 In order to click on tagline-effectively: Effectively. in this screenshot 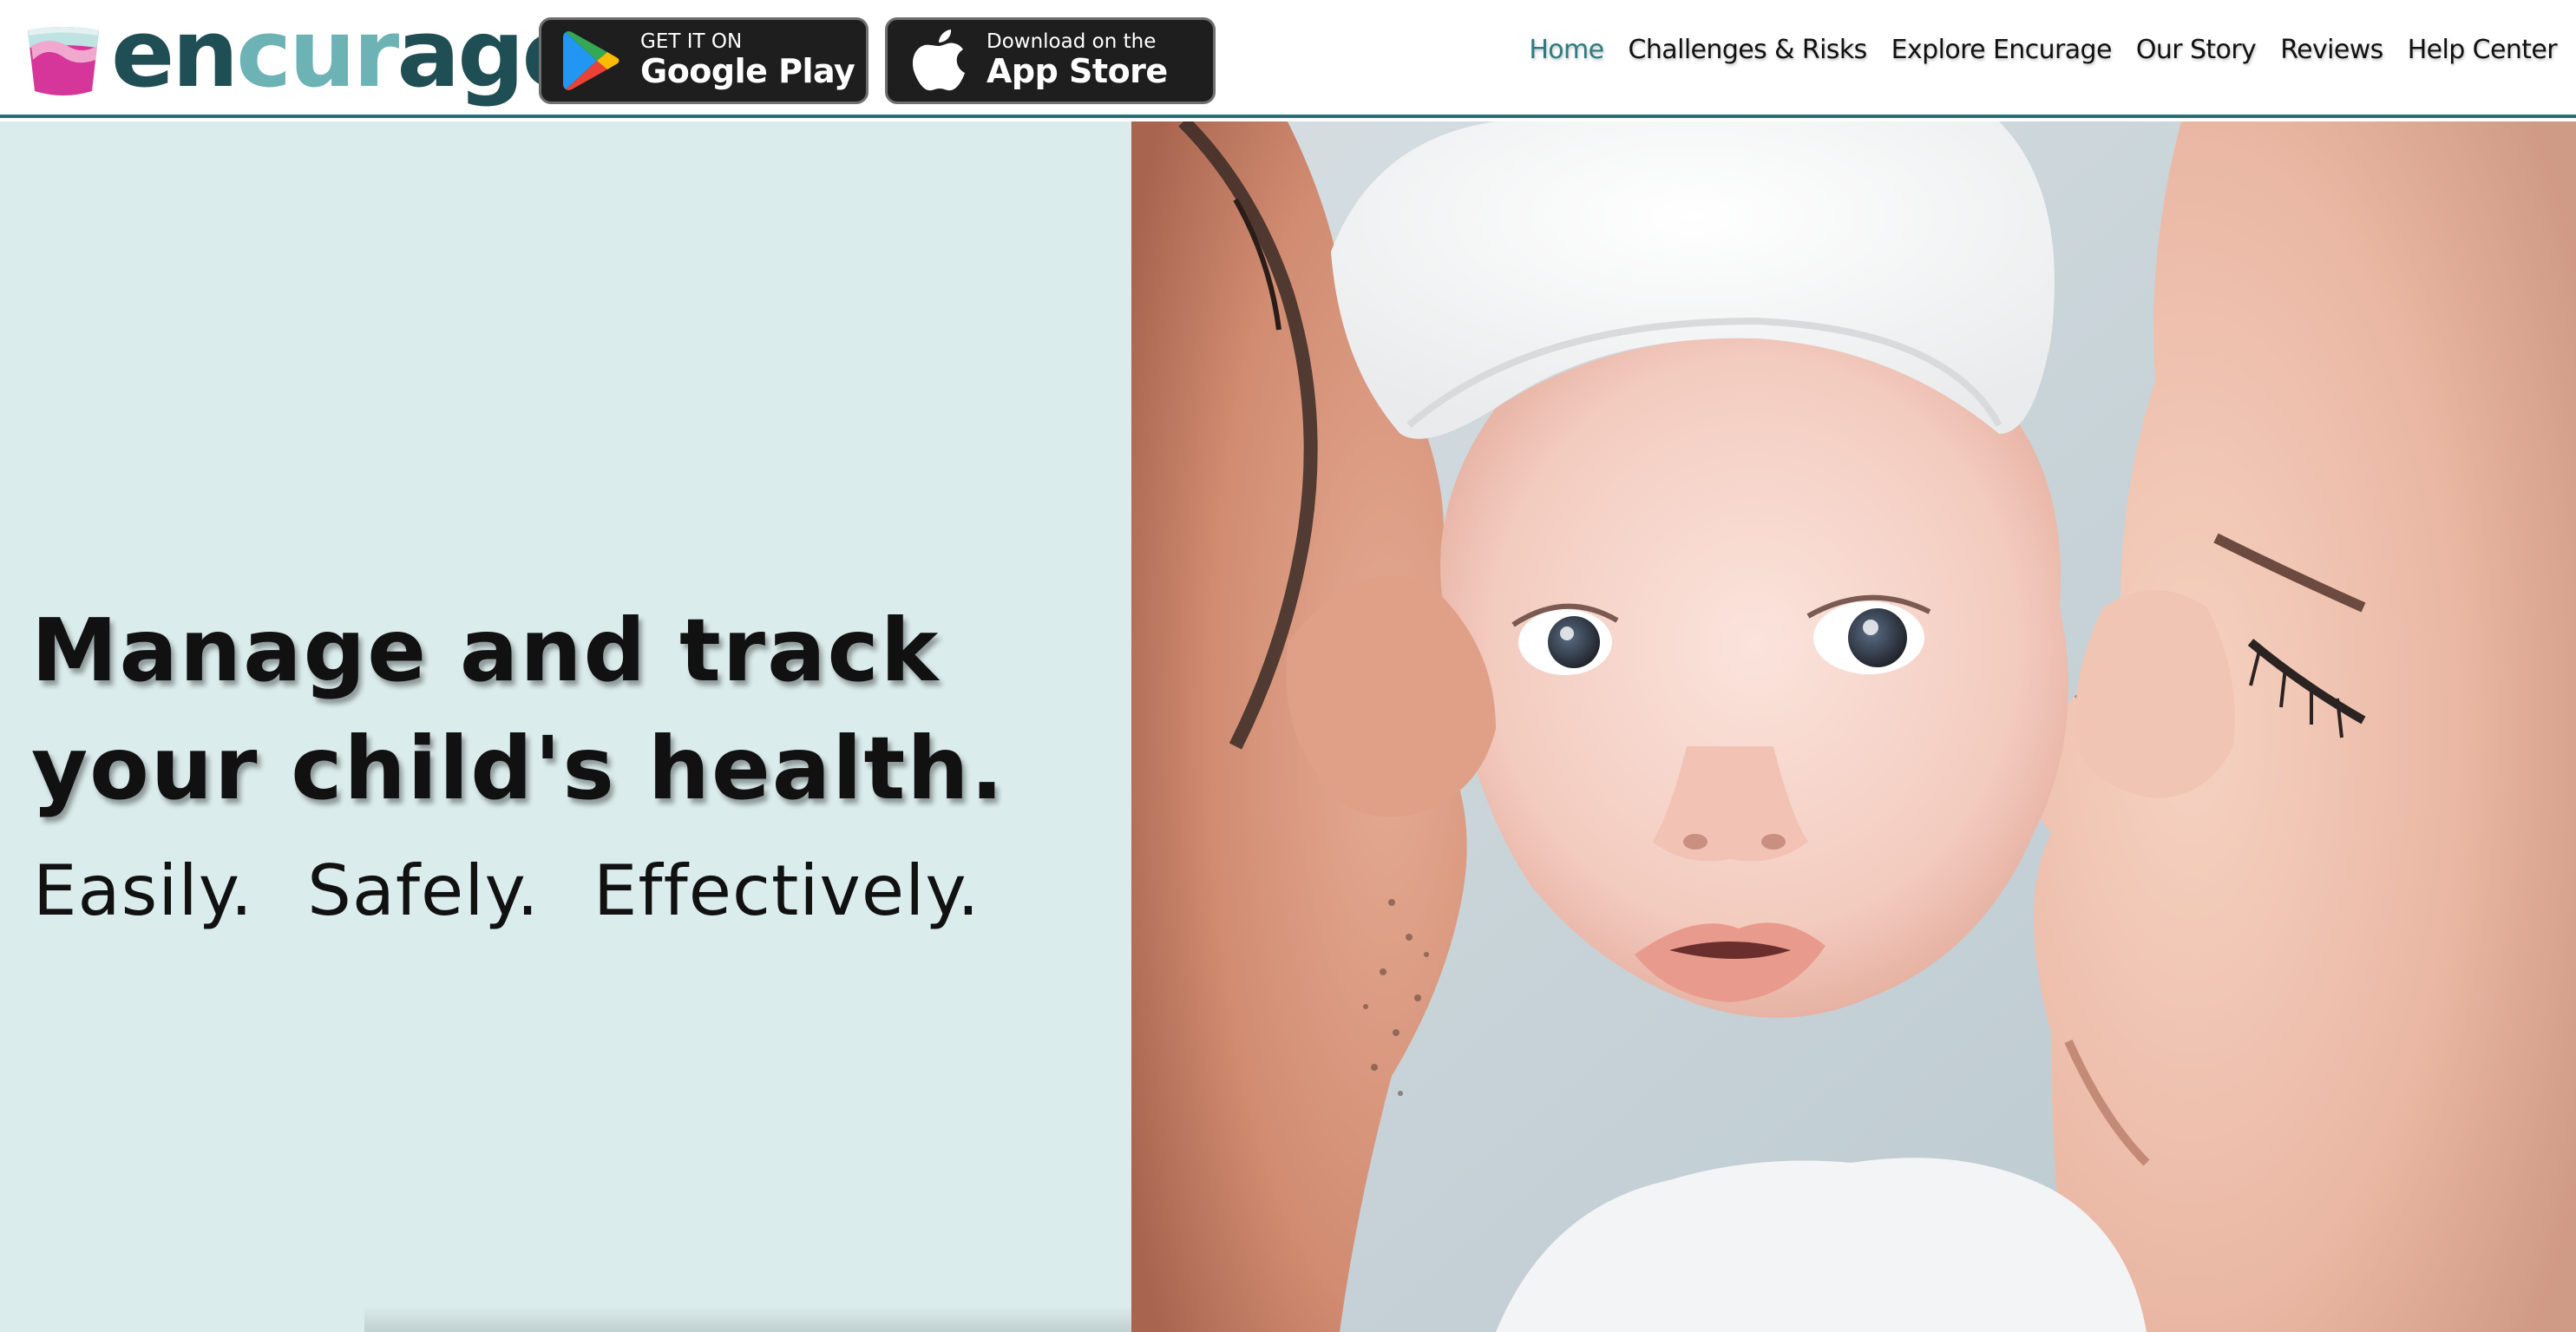, I will do `click(786, 891)`.